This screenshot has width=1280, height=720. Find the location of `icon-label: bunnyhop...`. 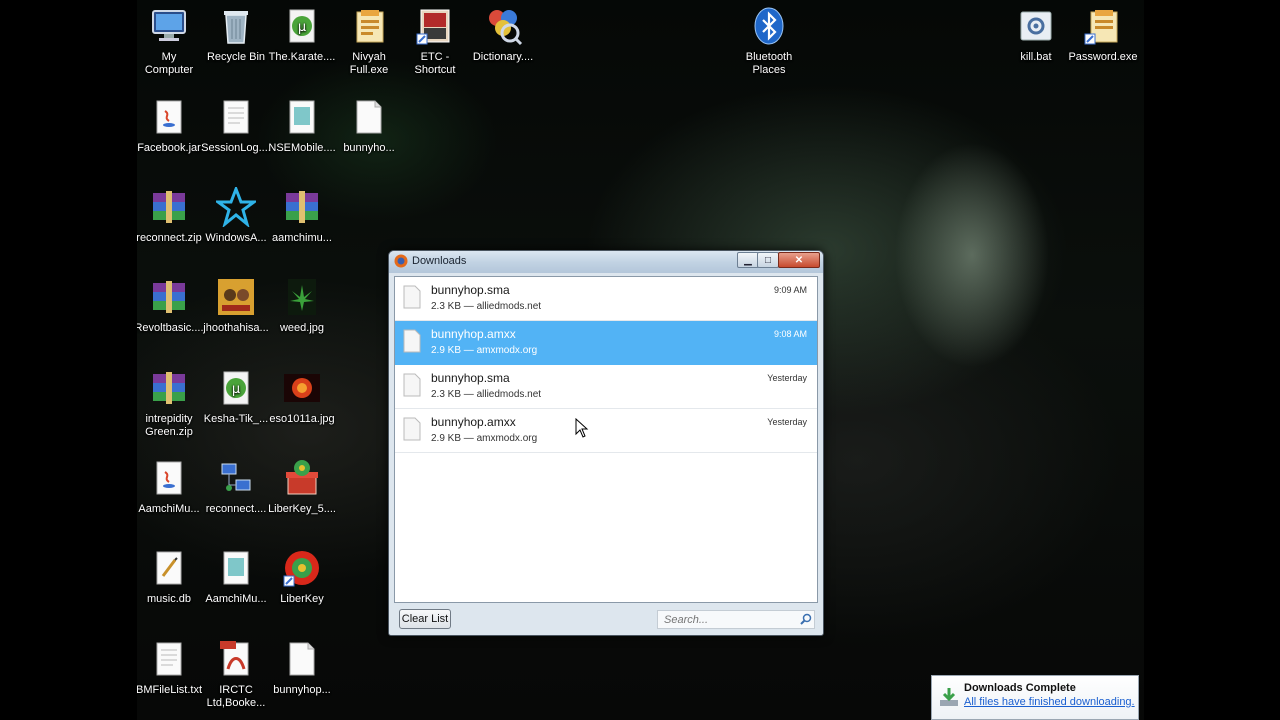

icon-label: bunnyhop... is located at coordinates (302, 690).